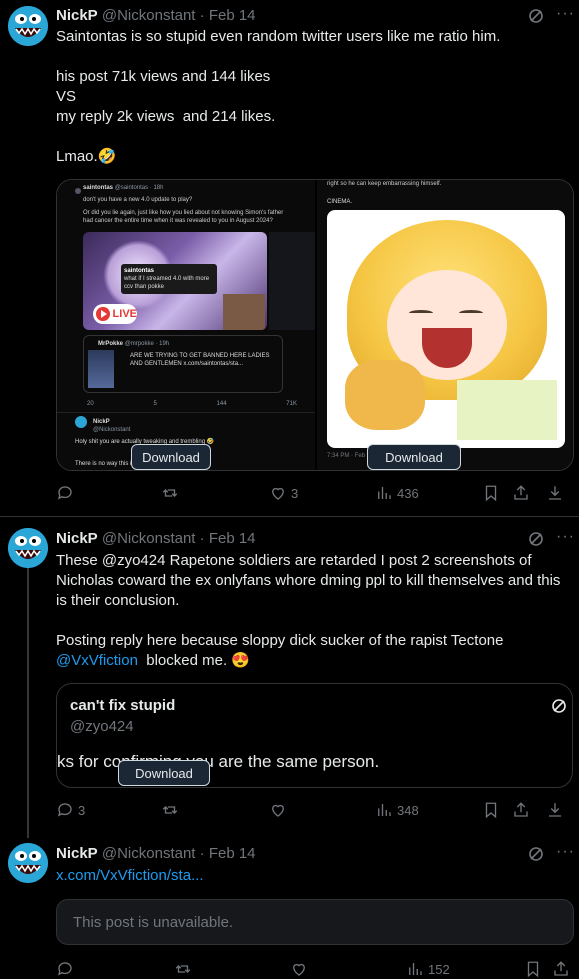 This screenshot has width=579, height=979. What do you see at coordinates (101, 369) in the screenshot?
I see `quote-thumbnail` at bounding box center [101, 369].